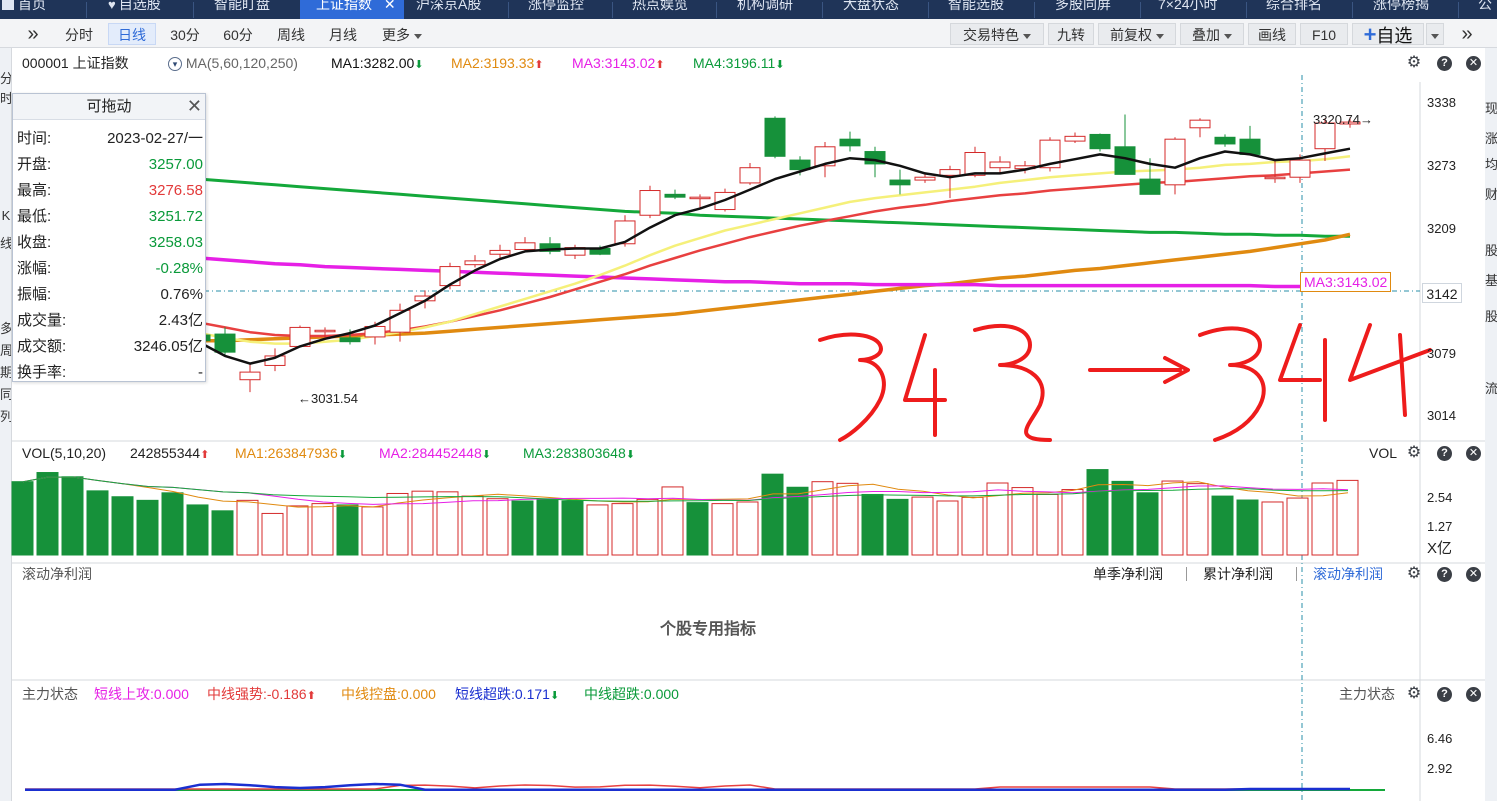  I want to click on stock-only-indicator-notice: 个股专用指标, so click(708, 629).